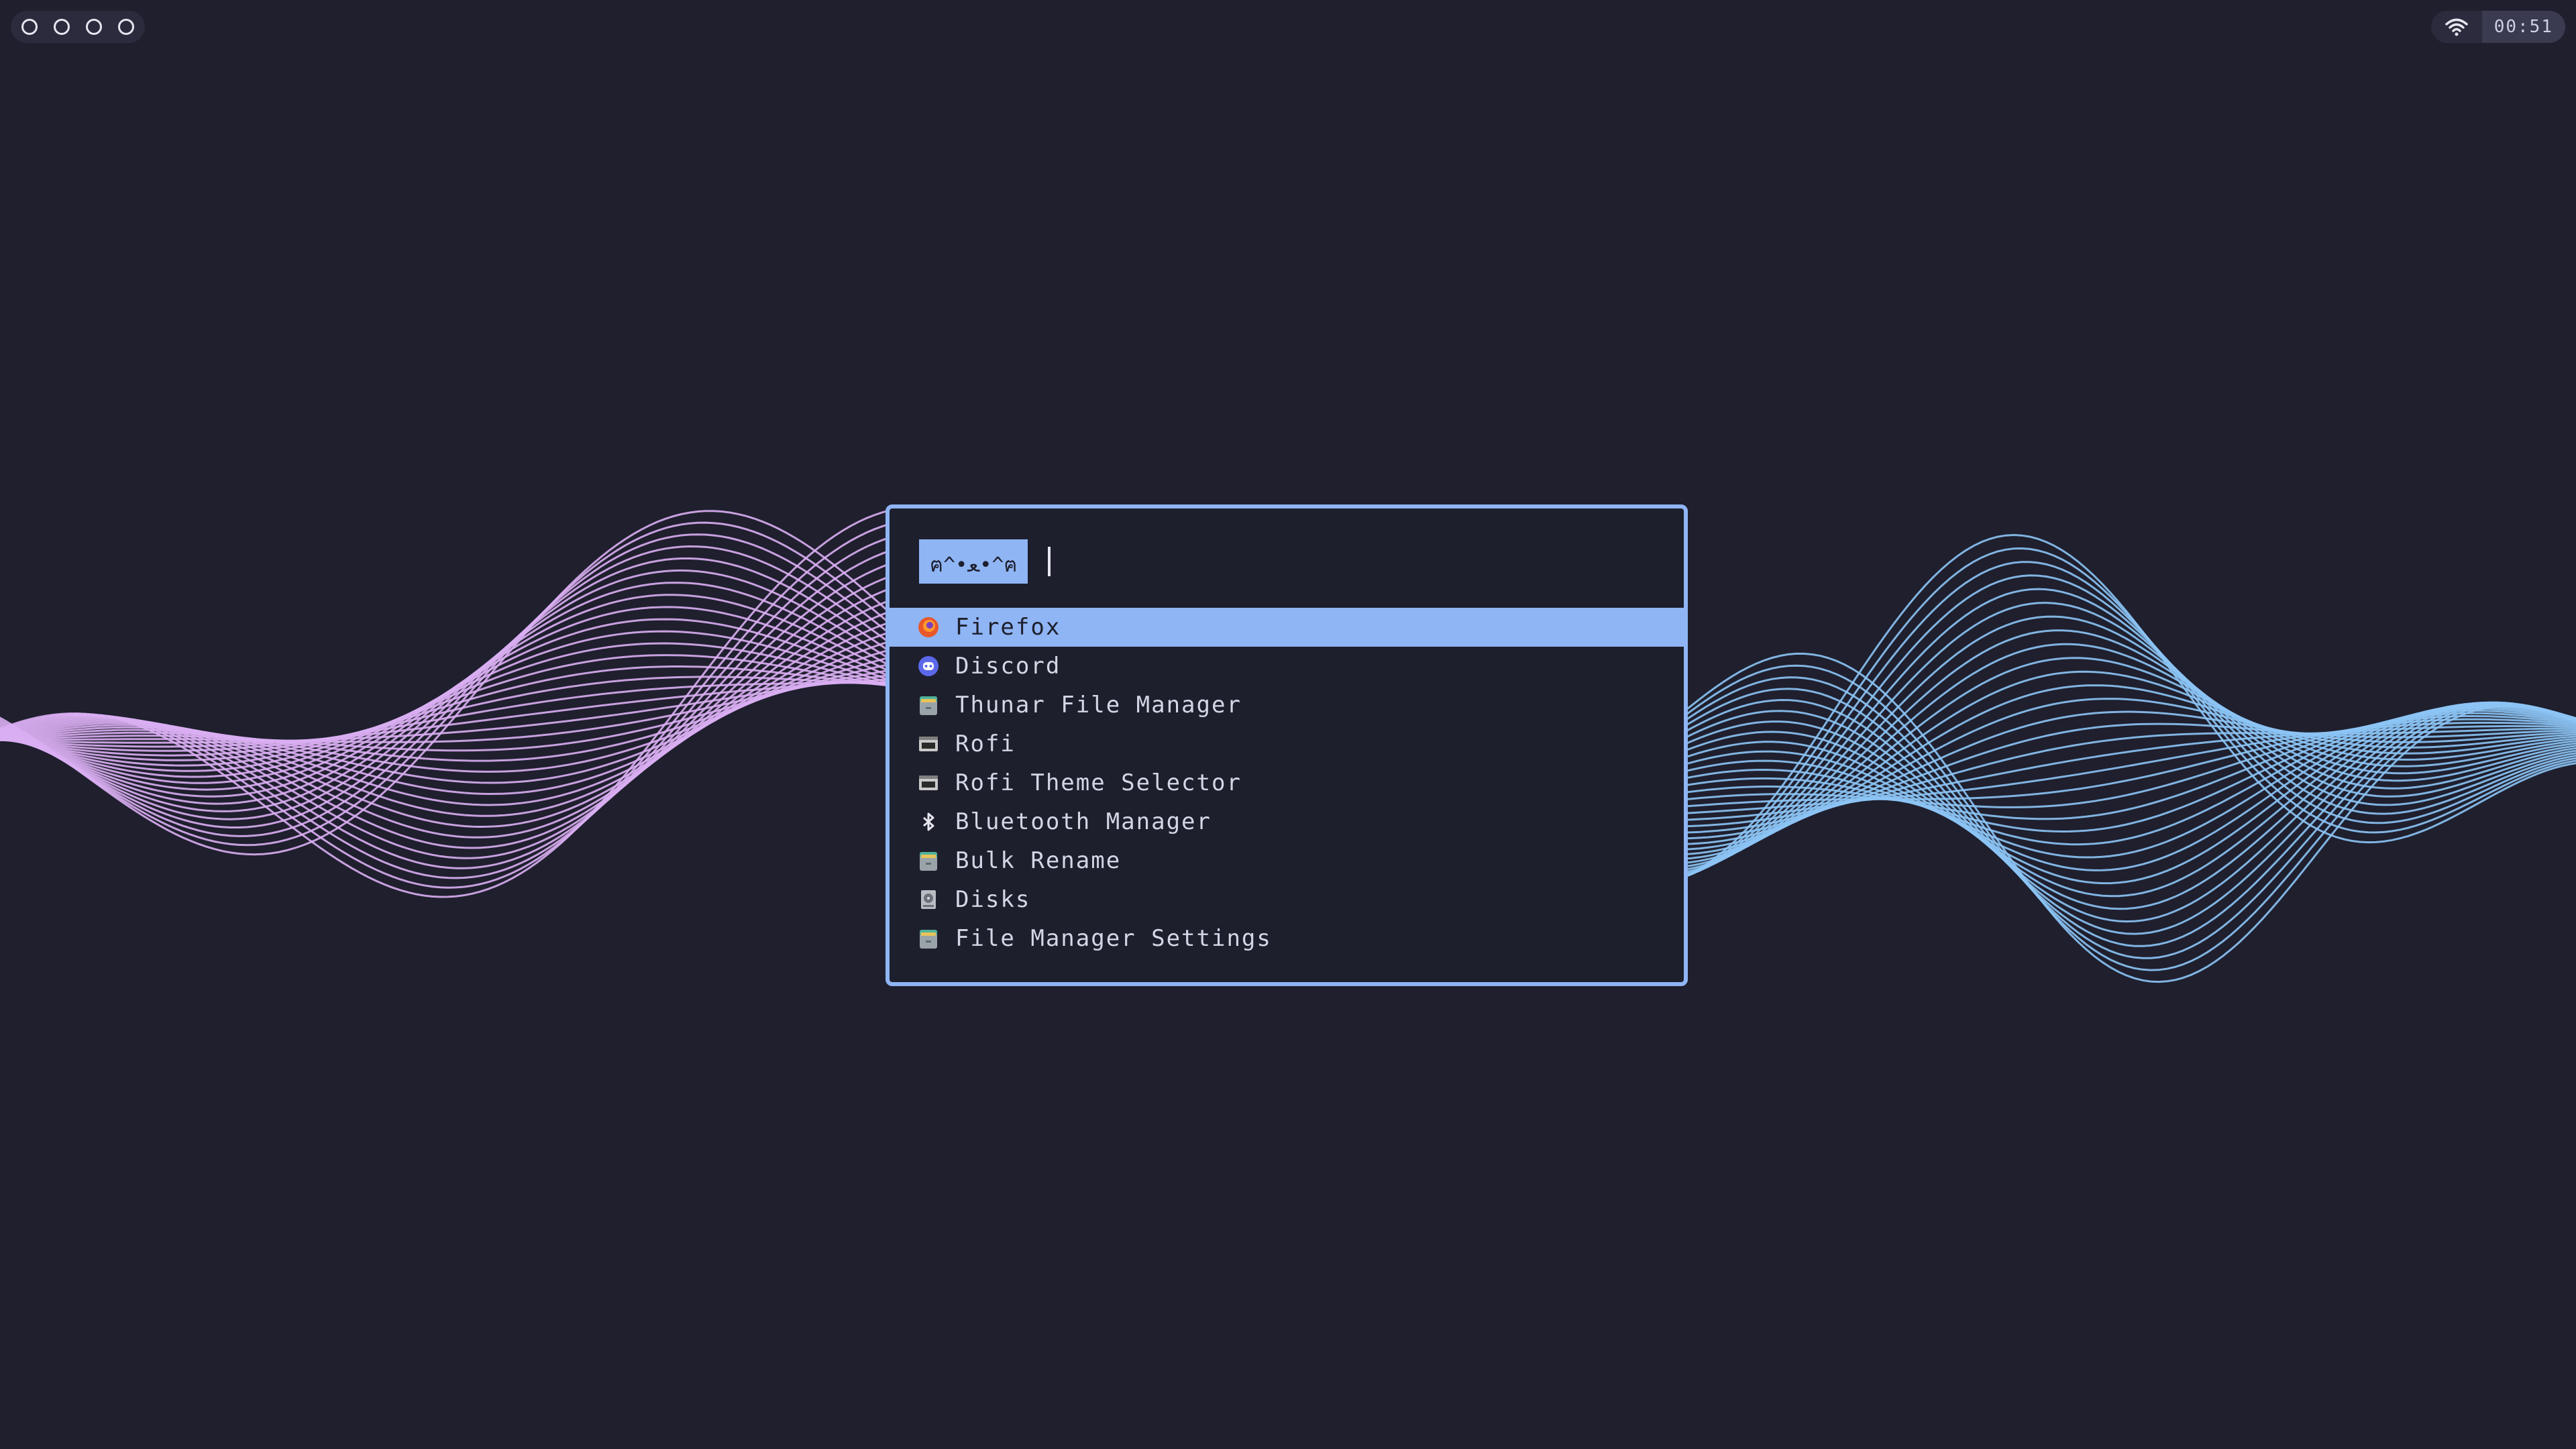  I want to click on list-item-rofi-theme-selector: Rofi Theme Selector, so click(1287, 782).